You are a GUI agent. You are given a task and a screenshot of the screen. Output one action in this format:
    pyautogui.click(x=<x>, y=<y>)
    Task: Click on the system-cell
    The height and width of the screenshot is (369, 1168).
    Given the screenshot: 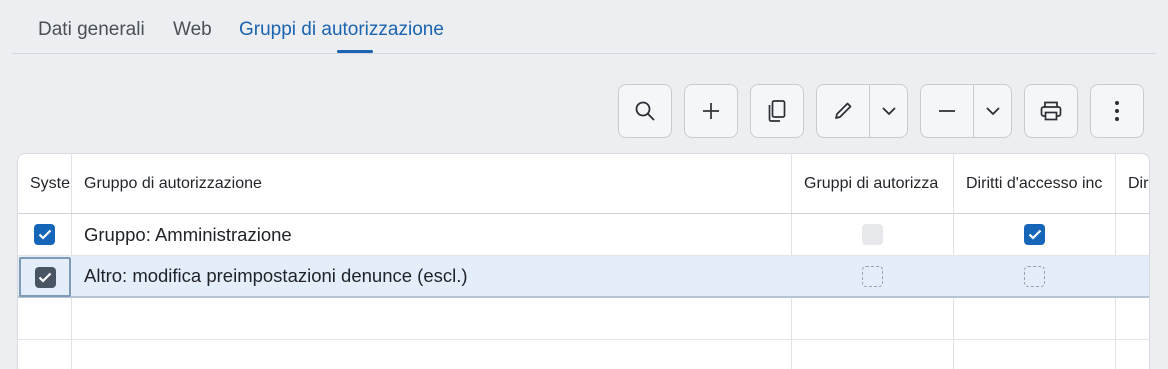 What is the action you would take?
    pyautogui.click(x=49, y=234)
    